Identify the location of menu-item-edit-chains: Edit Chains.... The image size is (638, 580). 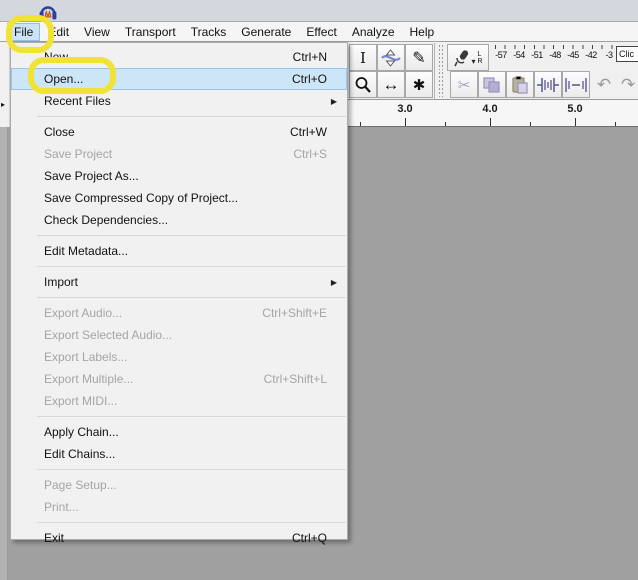
(179, 454).